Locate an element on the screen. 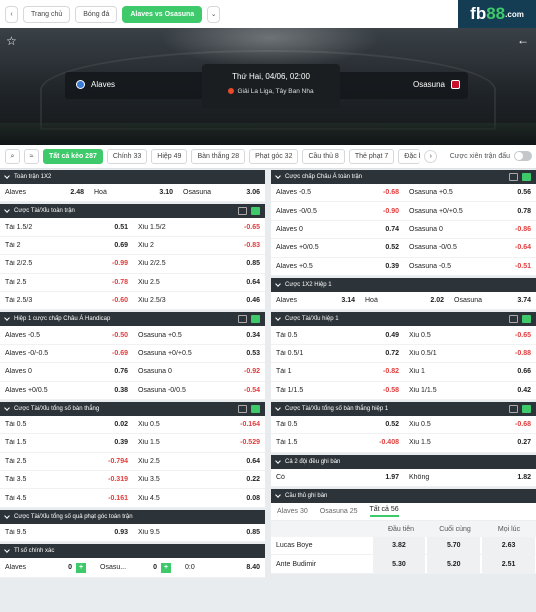 The height and width of the screenshot is (612, 536). chevron-down-icon: ⌄ is located at coordinates (214, 14).